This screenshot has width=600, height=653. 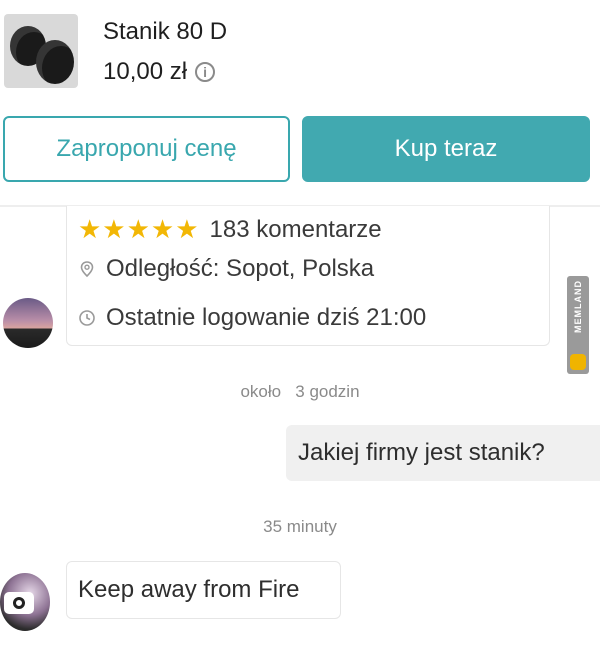 What do you see at coordinates (578, 325) in the screenshot?
I see `watermark-logo: MEMLAND` at bounding box center [578, 325].